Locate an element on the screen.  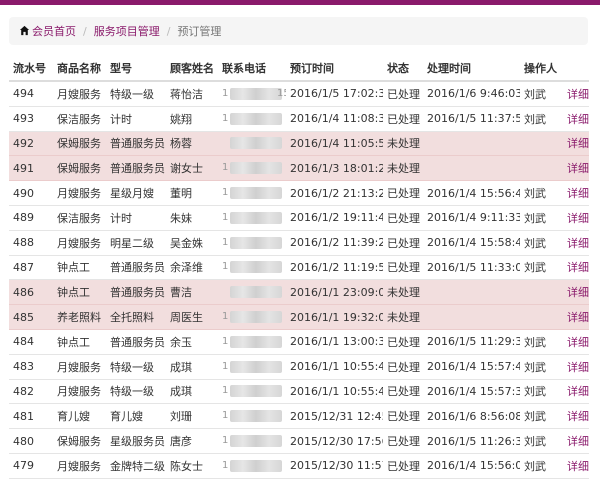
status-cell: 未处理 is located at coordinates (403, 144).